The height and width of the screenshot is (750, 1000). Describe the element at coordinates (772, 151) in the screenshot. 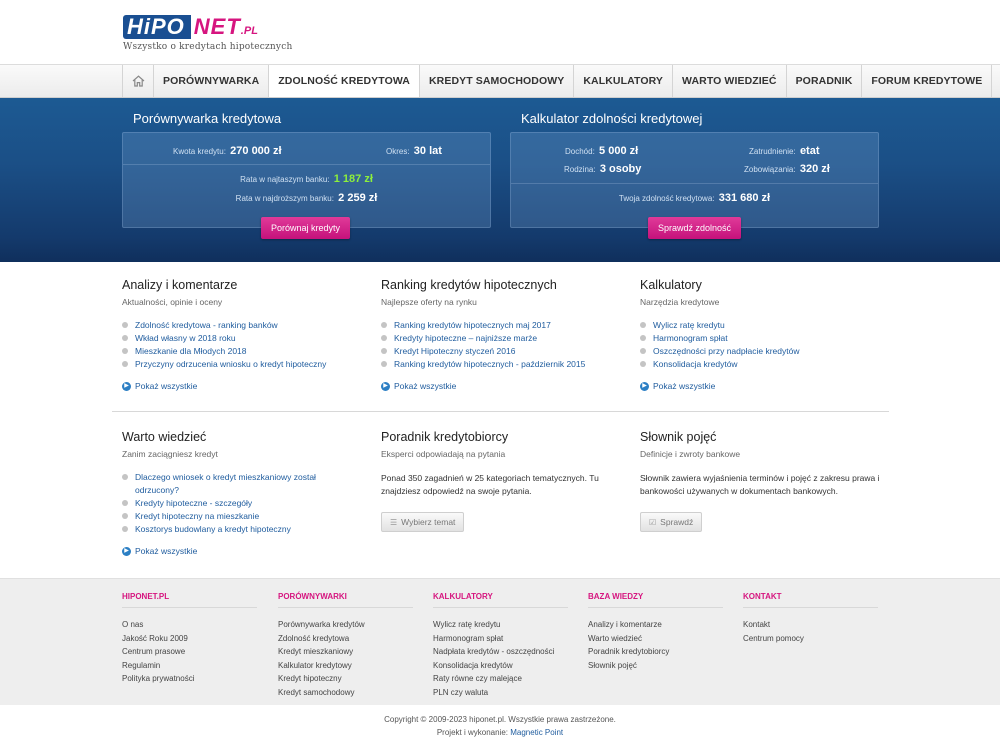

I see `capacity-employment-label: Zatrudnienie:` at that location.